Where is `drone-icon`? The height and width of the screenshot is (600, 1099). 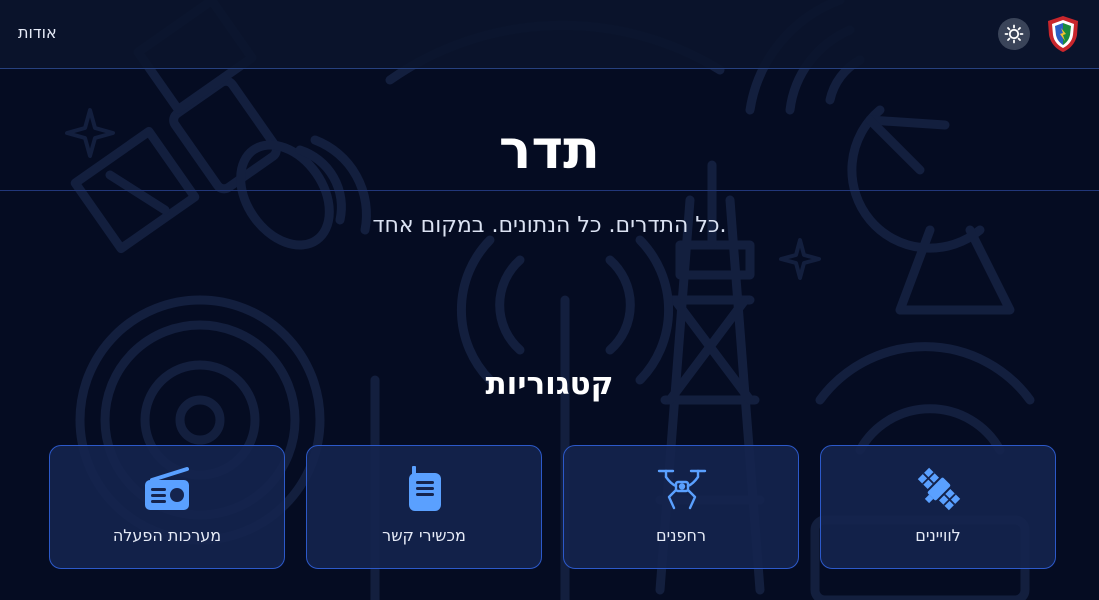 drone-icon is located at coordinates (682, 489).